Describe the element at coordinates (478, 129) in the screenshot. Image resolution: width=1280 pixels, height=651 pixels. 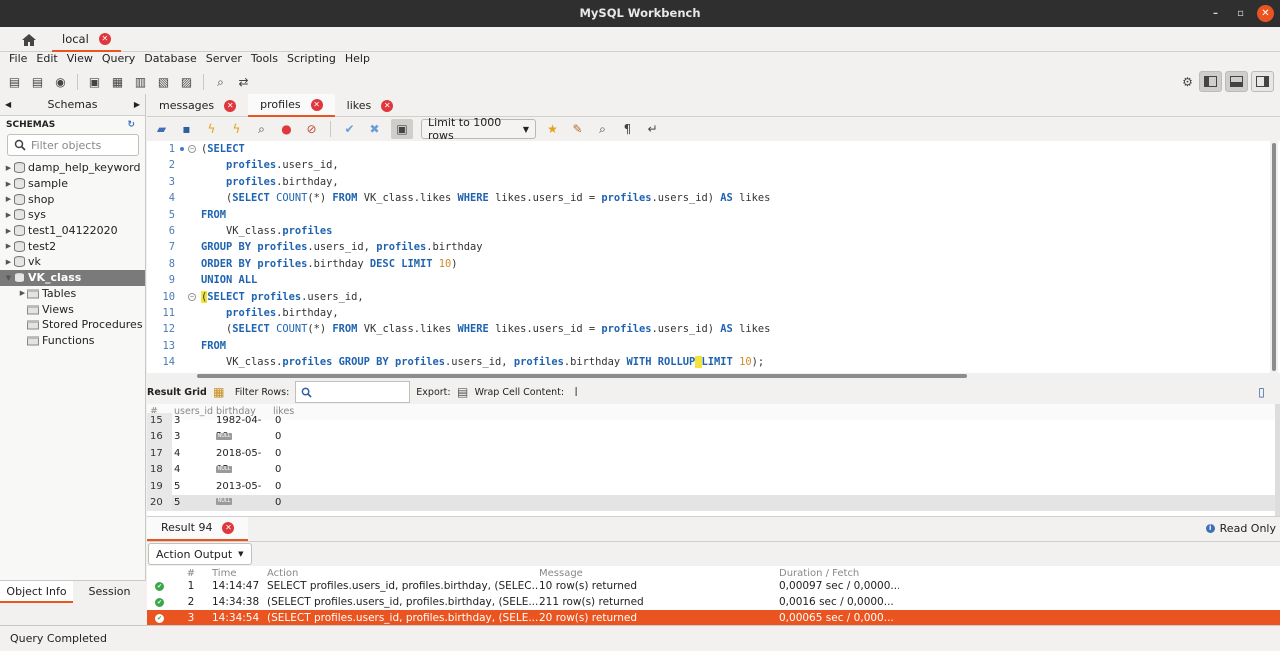
I see `limit-rows-select: Limit to 1000 rows ▼` at that location.